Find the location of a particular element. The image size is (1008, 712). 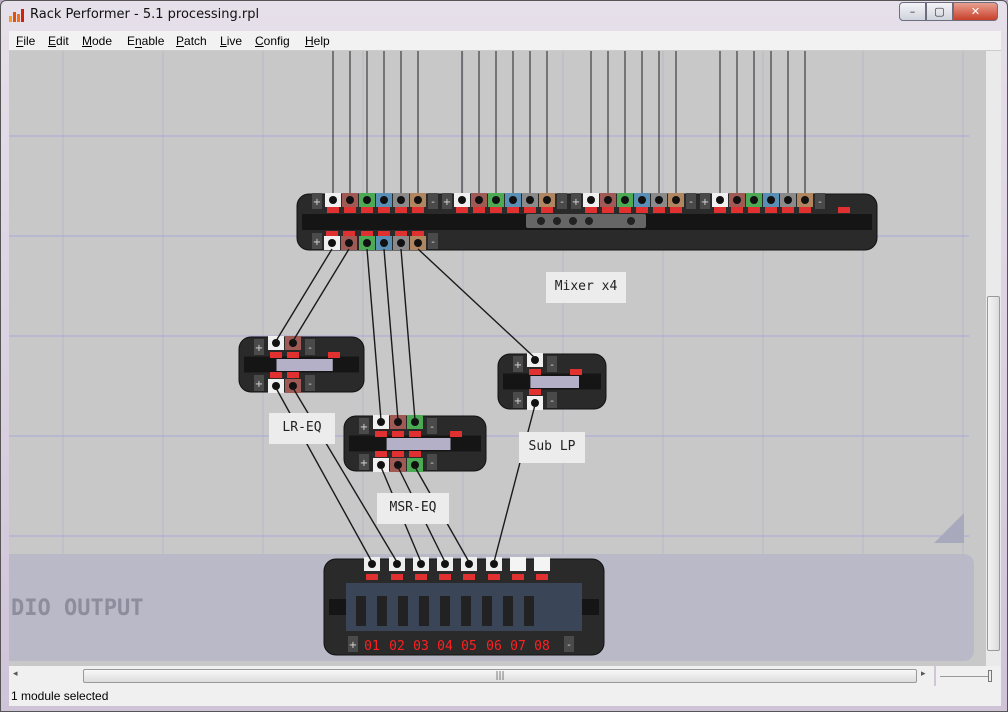

zoom-slider-track is located at coordinates (966, 676).